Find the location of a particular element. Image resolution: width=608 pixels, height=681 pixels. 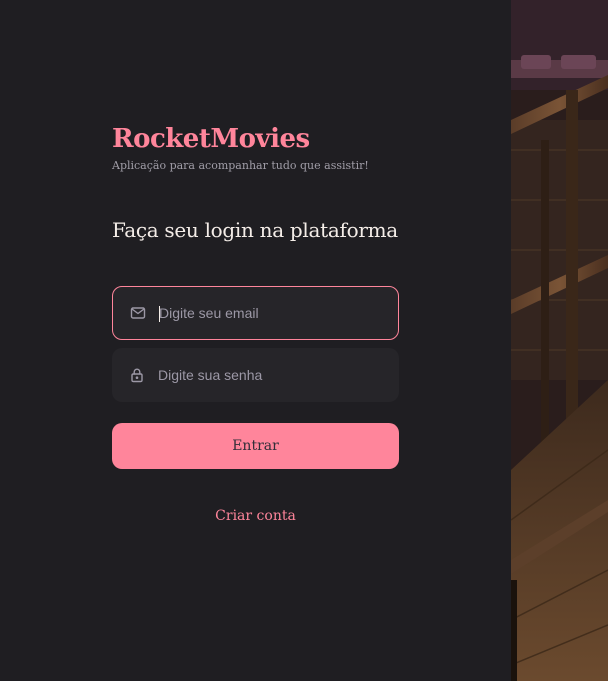

create-account-link: Criar conta is located at coordinates (255, 516).